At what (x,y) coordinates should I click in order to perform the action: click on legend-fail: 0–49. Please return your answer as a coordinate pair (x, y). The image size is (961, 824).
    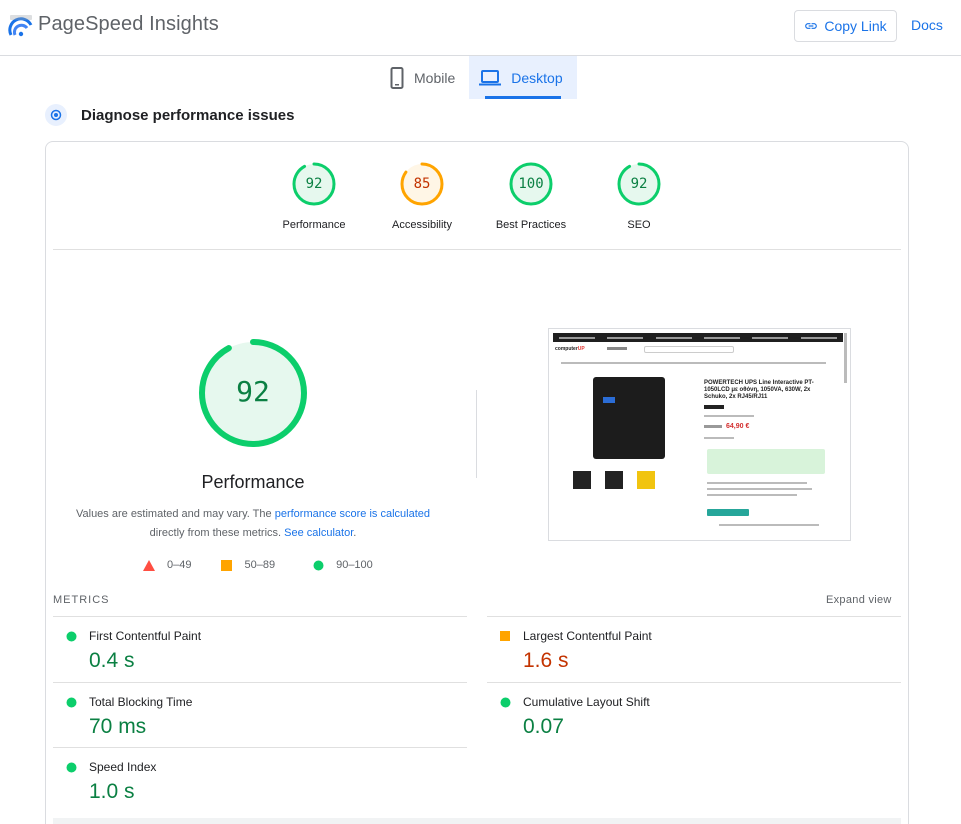
    Looking at the image, I should click on (167, 565).